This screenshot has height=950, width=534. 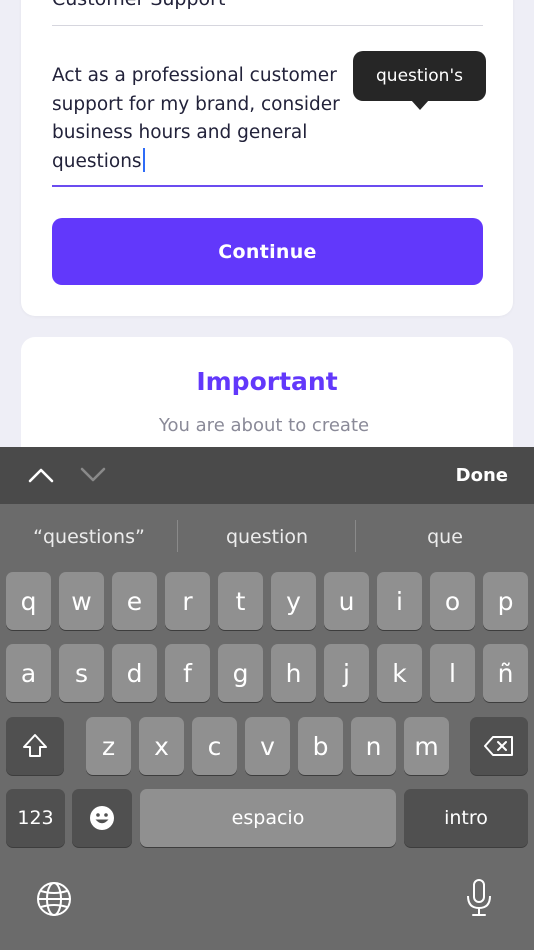 I want to click on key-q: q, so click(x=28, y=601).